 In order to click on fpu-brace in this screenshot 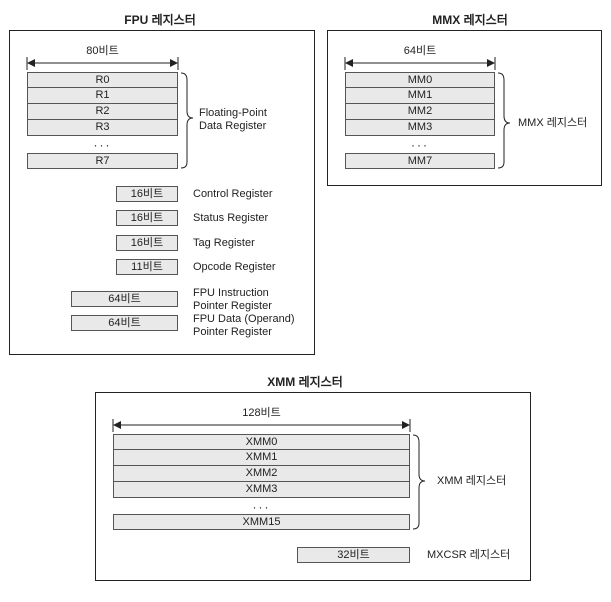, I will do `click(187, 120)`.